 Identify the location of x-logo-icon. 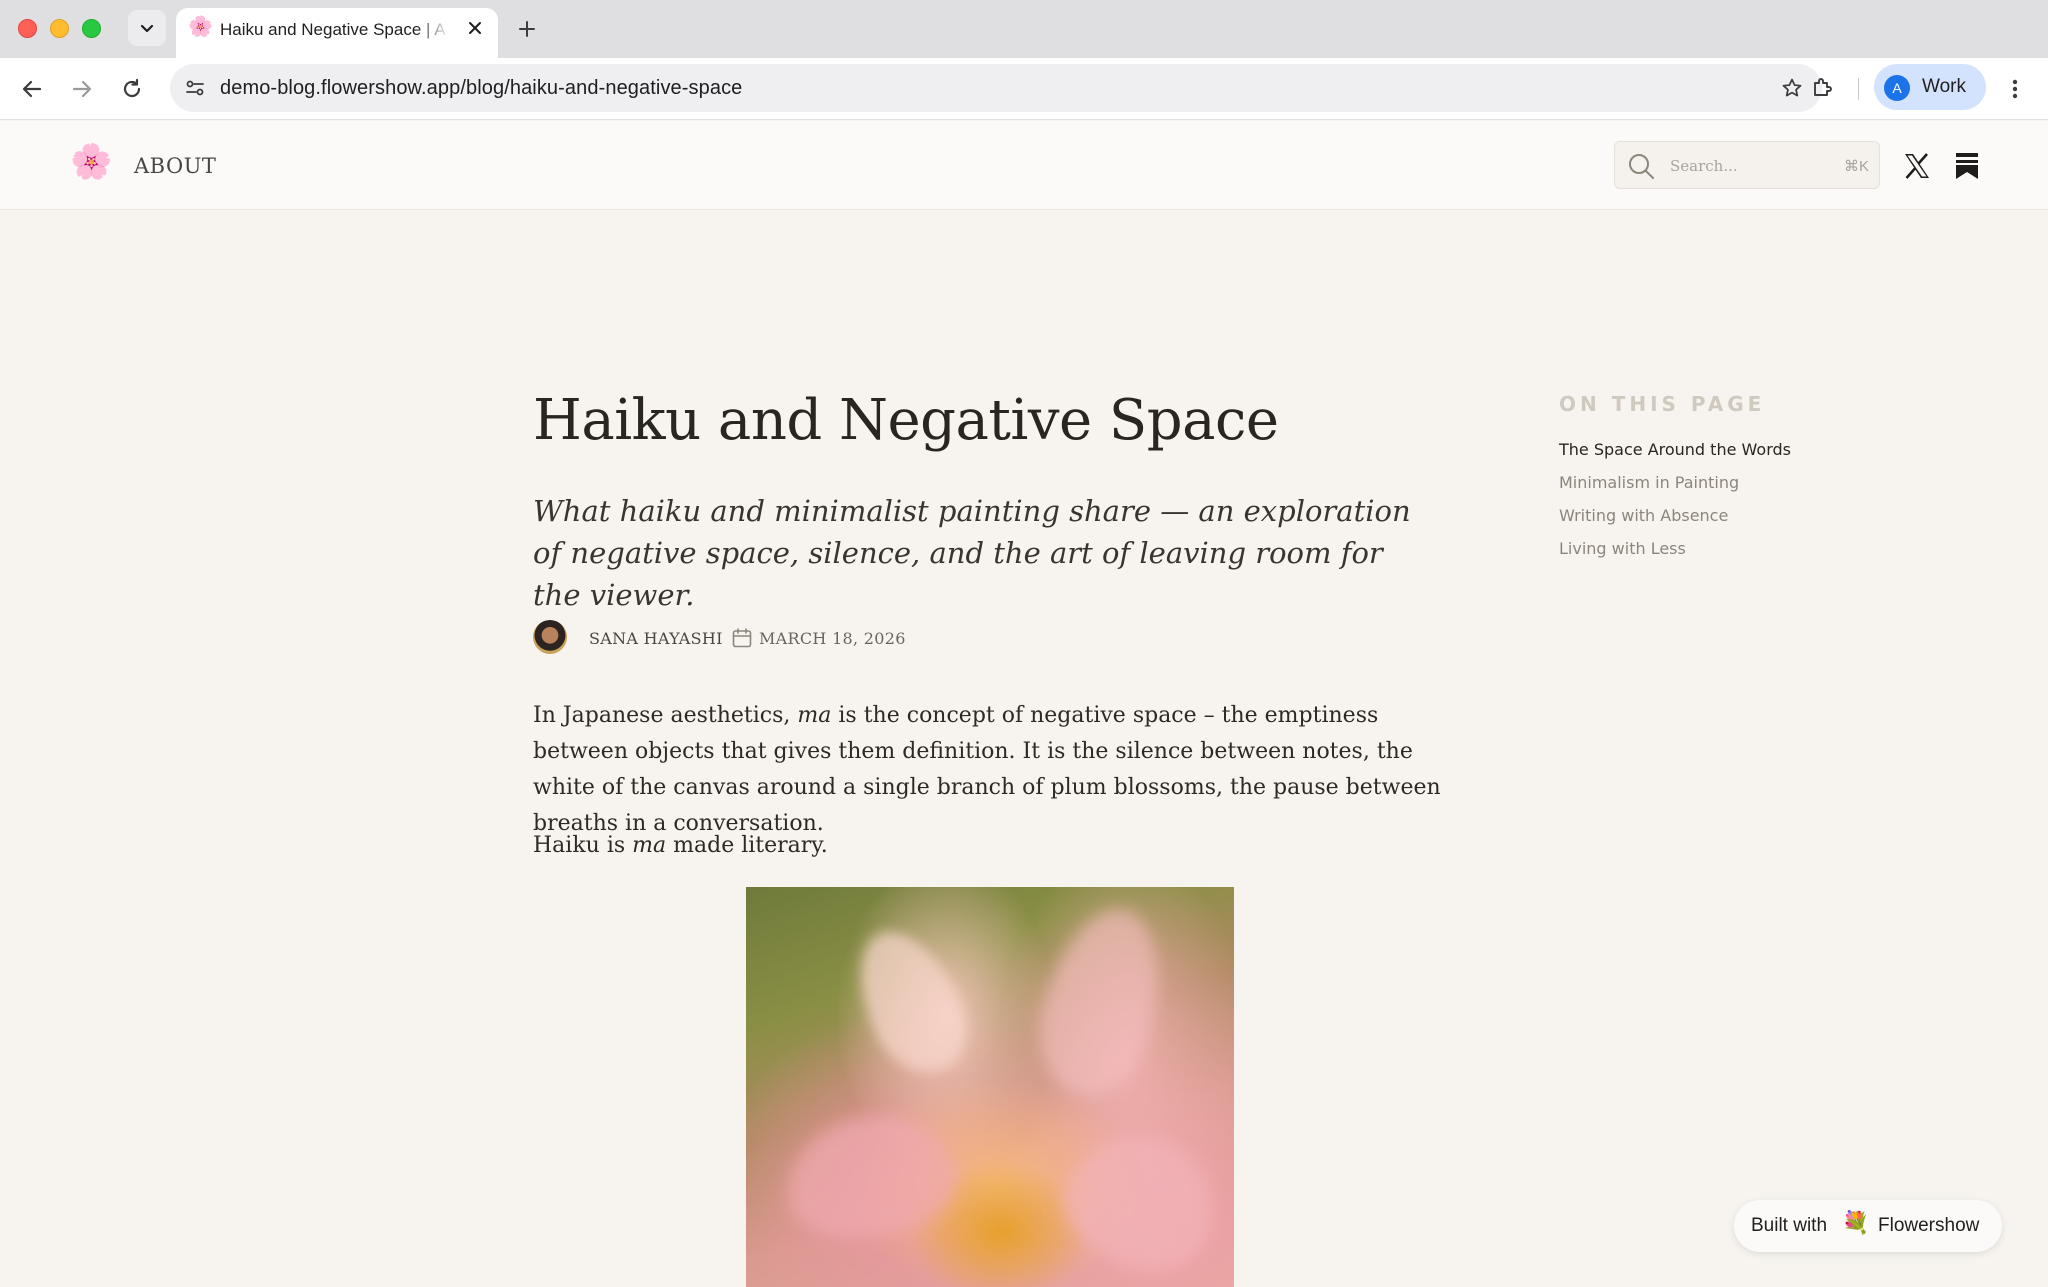
(1917, 166).